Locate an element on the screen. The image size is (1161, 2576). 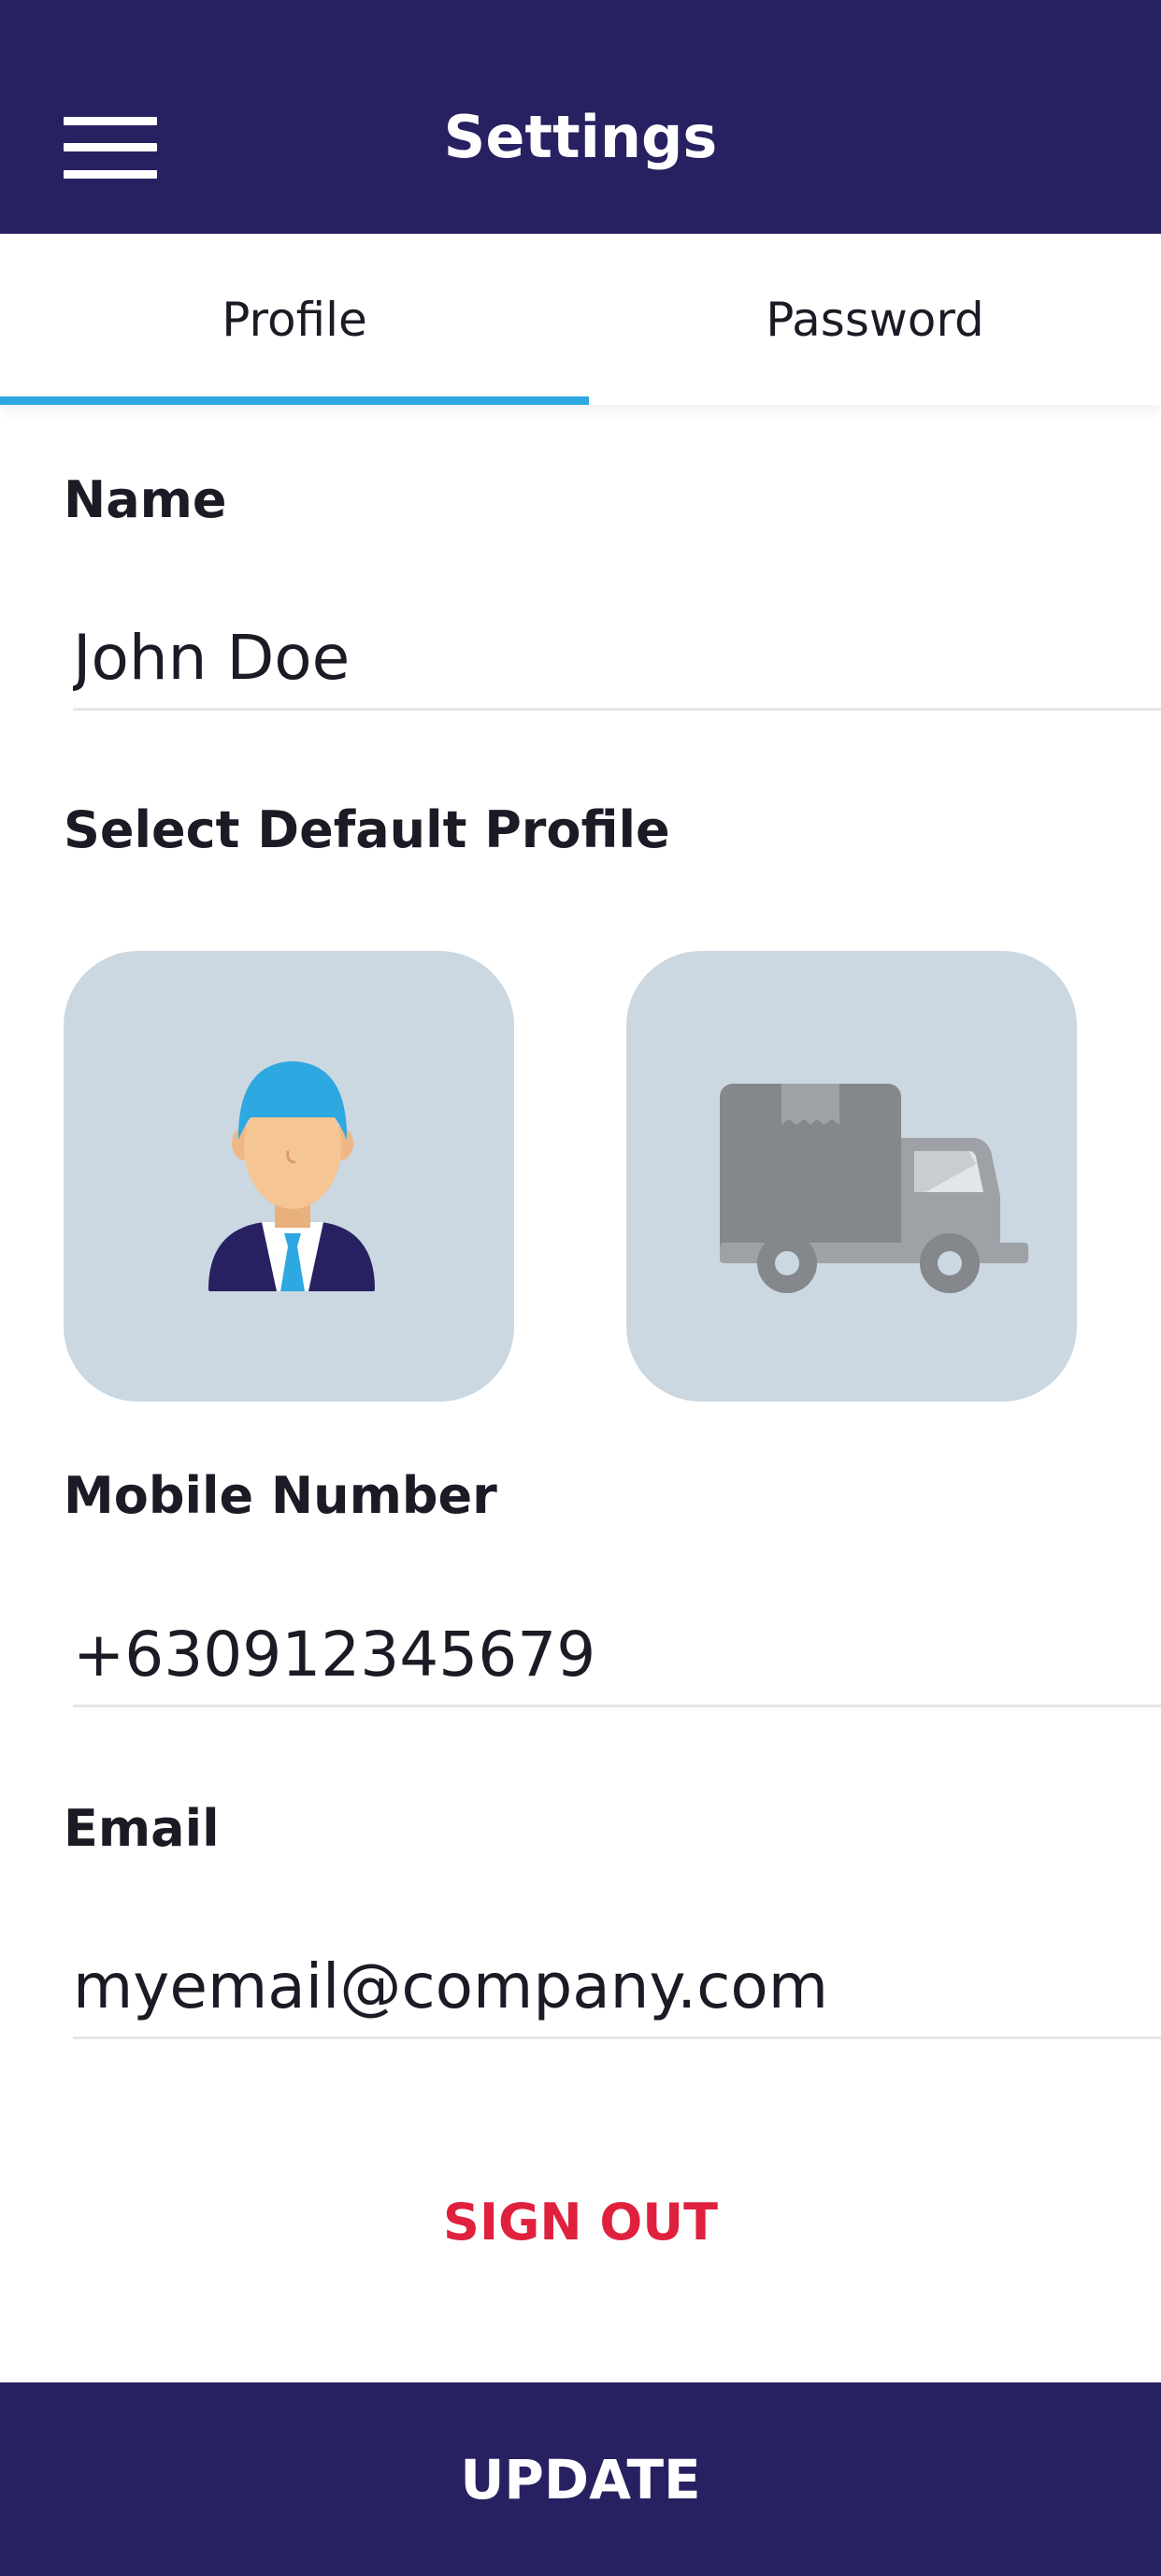
tab-profile-label: Profile is located at coordinates (294, 320).